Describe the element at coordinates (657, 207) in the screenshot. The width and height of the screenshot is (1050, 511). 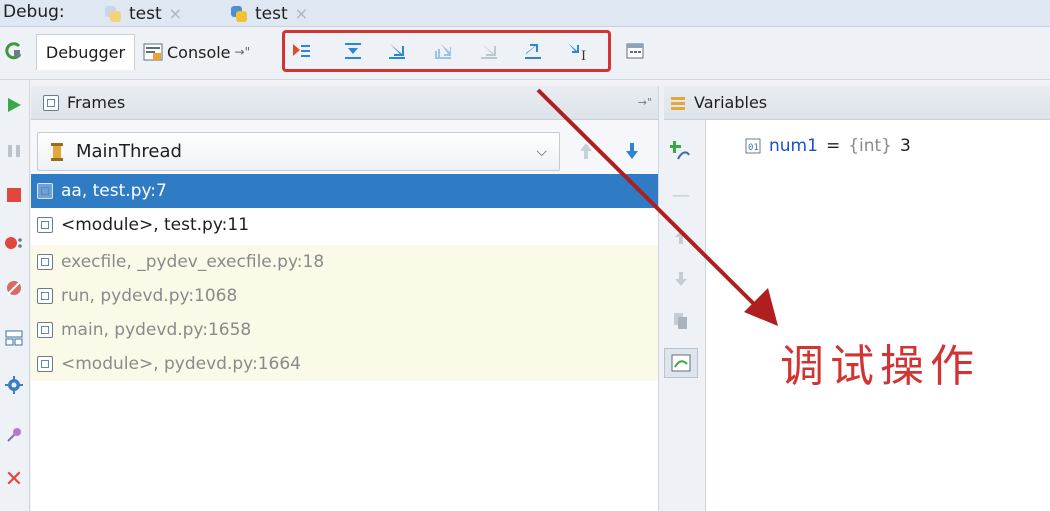
I see `annotation-arrow` at that location.